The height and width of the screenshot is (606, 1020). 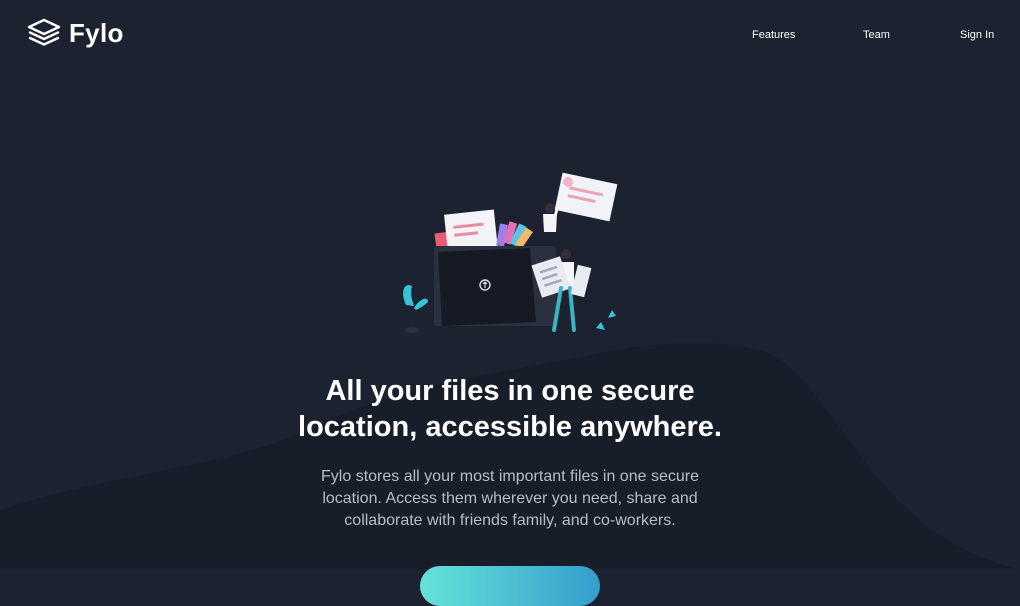 I want to click on site-header: Fylo Features Team Sign In, so click(x=510, y=36).